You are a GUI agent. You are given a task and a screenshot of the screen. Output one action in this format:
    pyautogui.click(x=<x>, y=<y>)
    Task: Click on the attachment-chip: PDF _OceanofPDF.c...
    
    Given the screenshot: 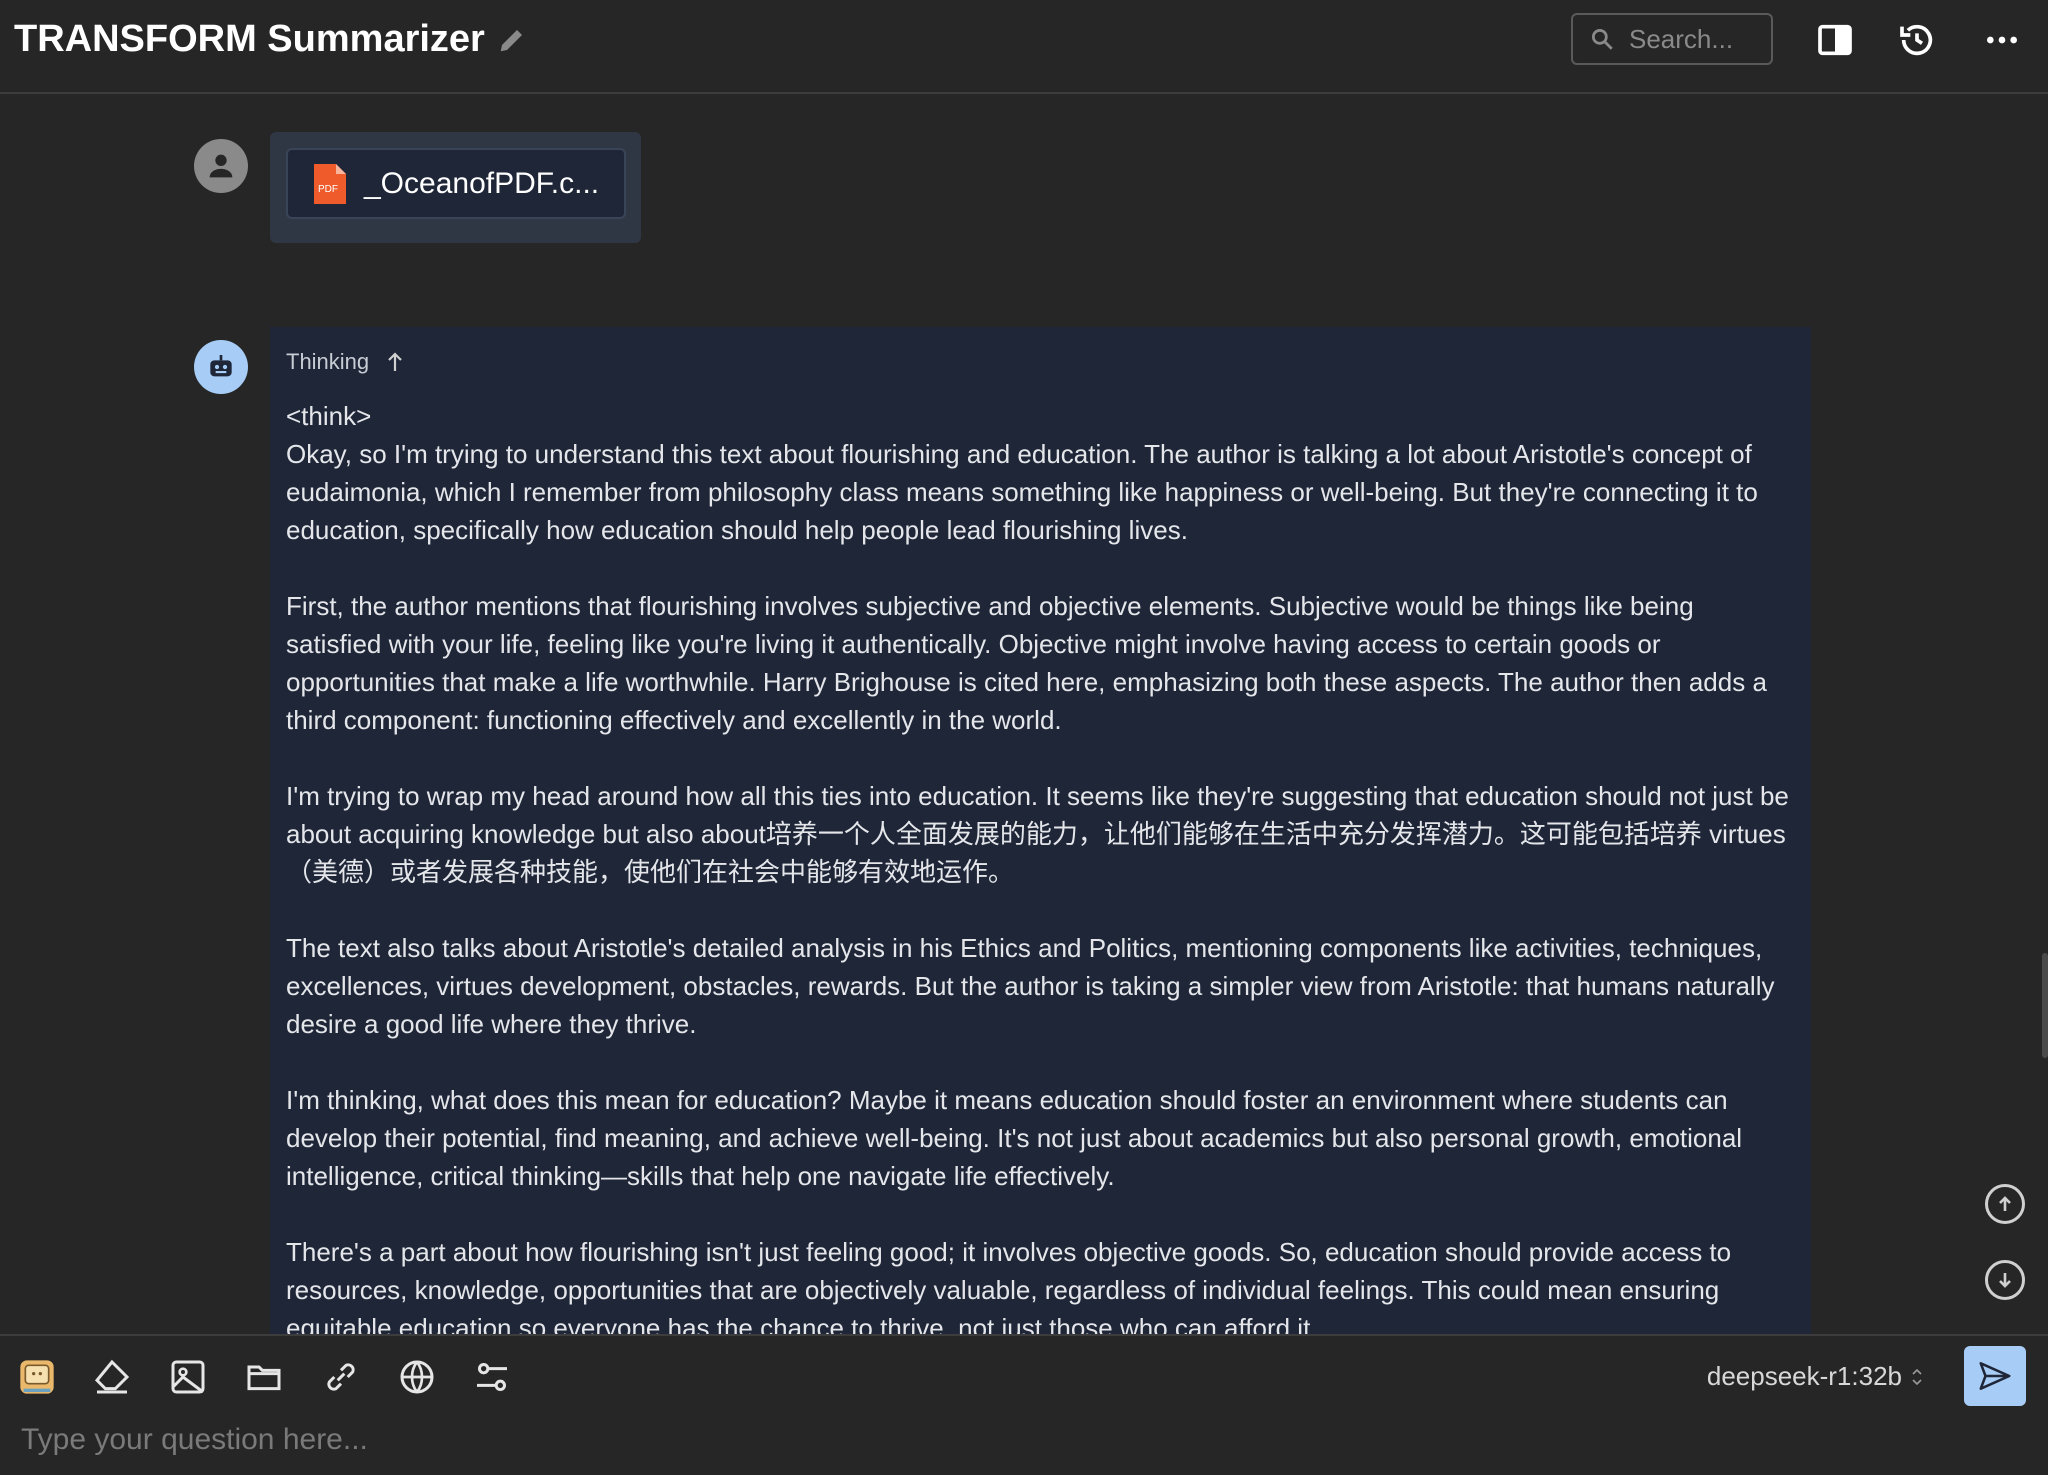 What is the action you would take?
    pyautogui.click(x=456, y=183)
    